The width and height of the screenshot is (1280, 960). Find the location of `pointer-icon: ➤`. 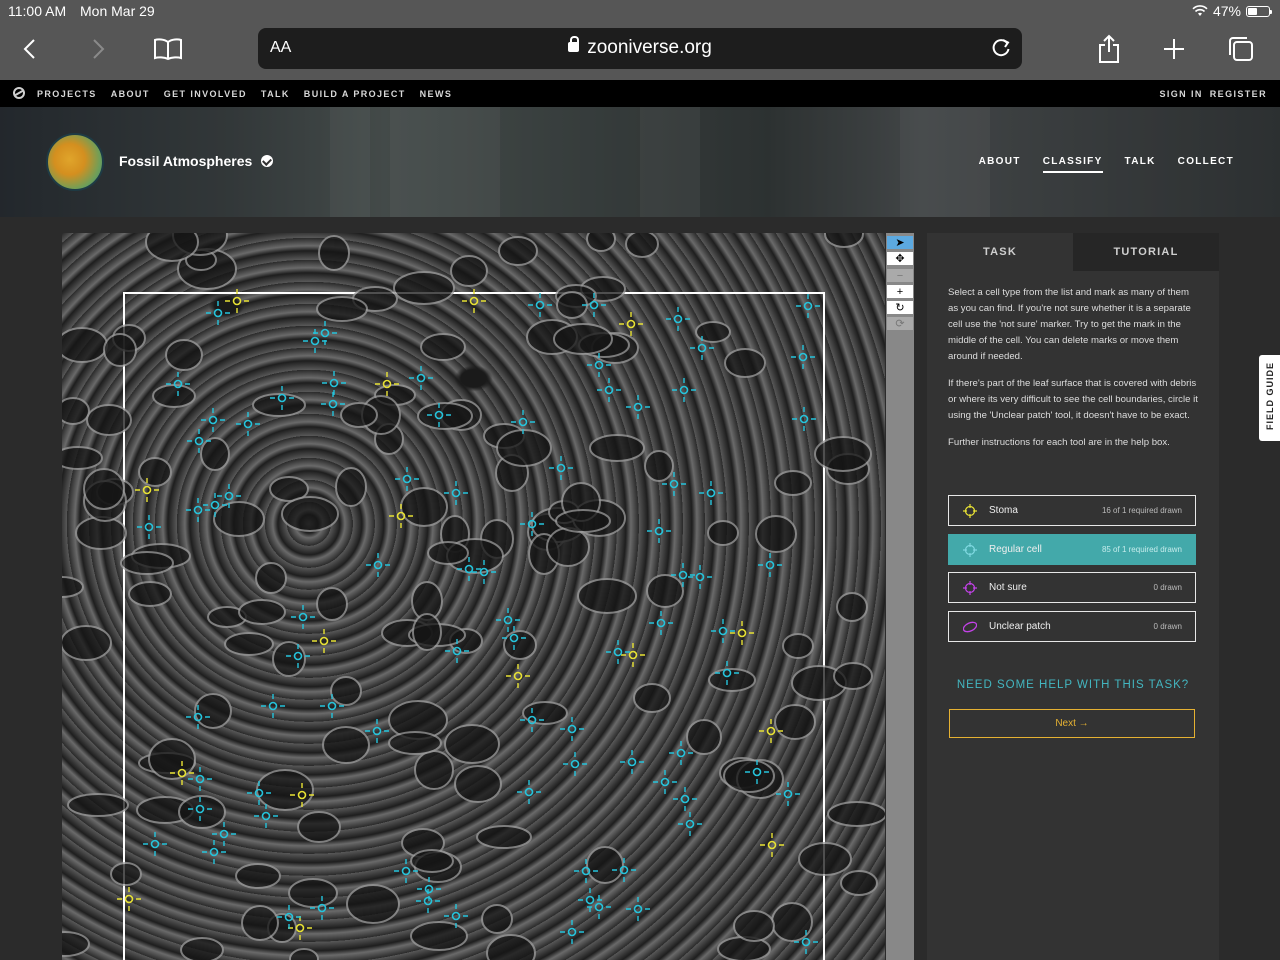

pointer-icon: ➤ is located at coordinates (900, 242).